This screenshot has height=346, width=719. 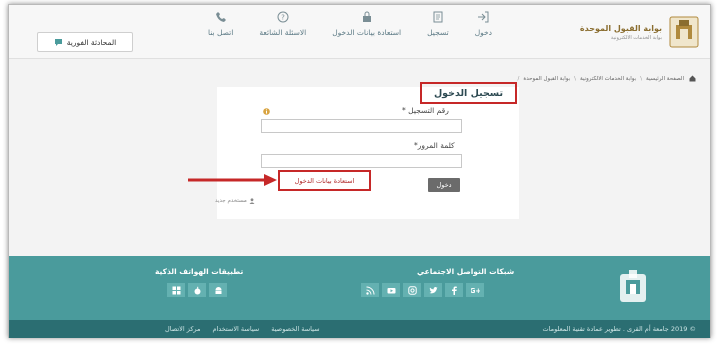 What do you see at coordinates (199, 271) in the screenshot?
I see `apps-title: تطبيقات الهواتف الذكية` at bounding box center [199, 271].